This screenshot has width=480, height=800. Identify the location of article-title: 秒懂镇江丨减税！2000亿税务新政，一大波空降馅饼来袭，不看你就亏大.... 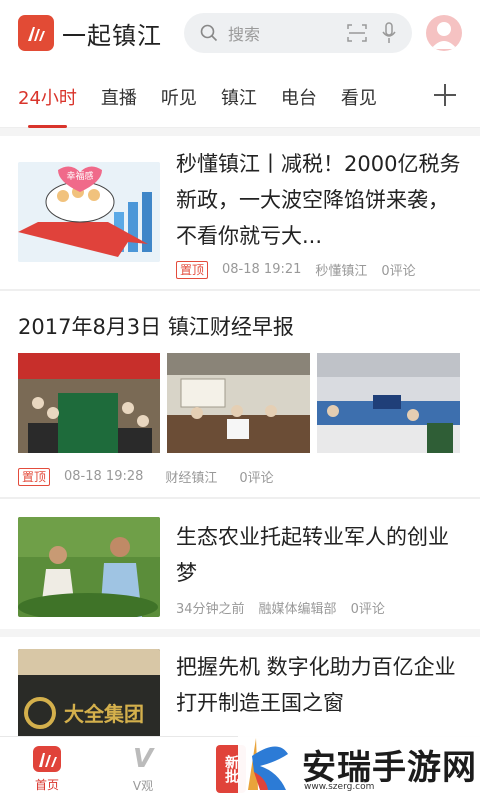
(321, 200).